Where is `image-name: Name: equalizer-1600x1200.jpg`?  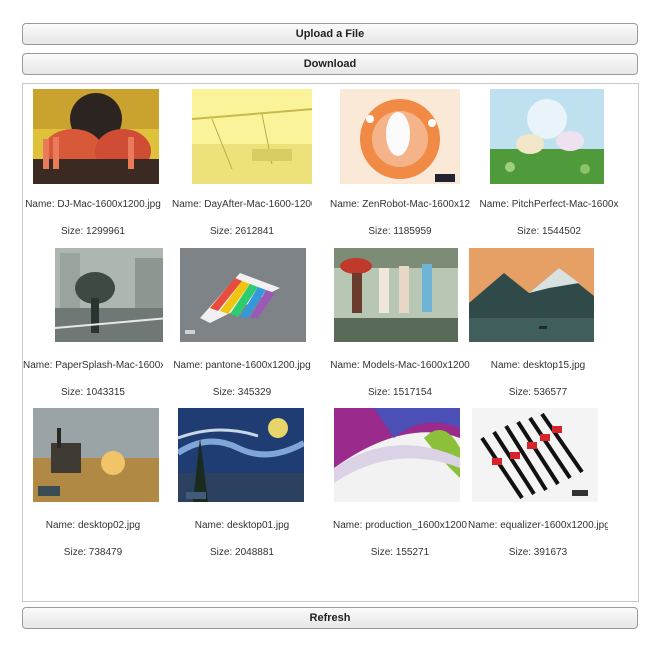 image-name: Name: equalizer-1600x1200.jpg is located at coordinates (538, 525).